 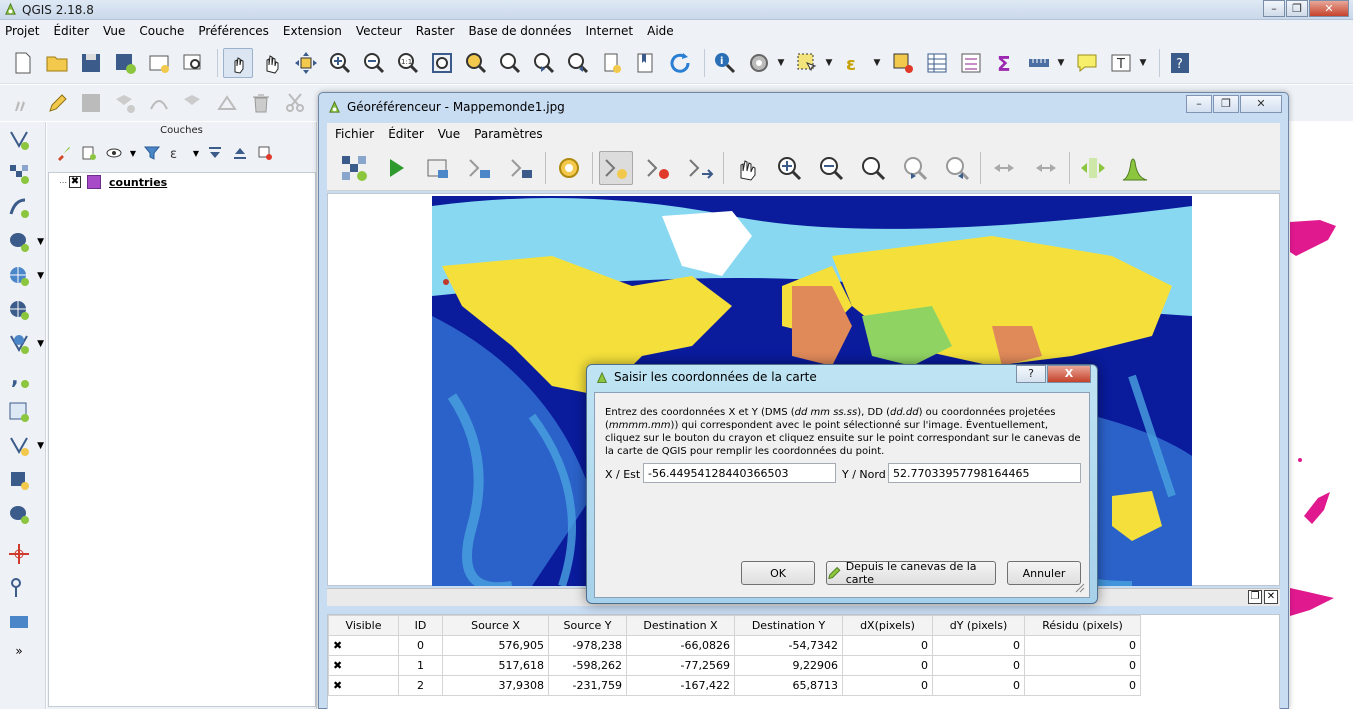 What do you see at coordinates (1143, 63) in the screenshot?
I see `annotation-dropdown: ▼` at bounding box center [1143, 63].